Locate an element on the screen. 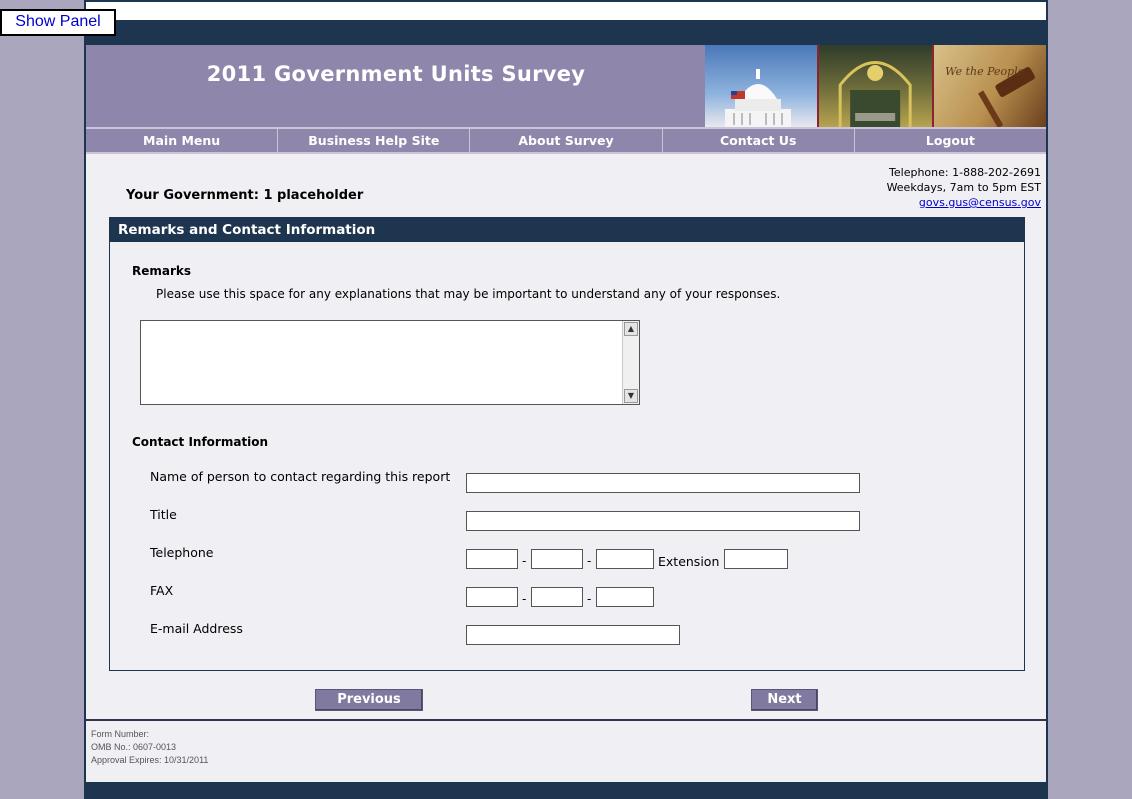 This screenshot has height=799, width=1132. banner-photos: We the People is located at coordinates (875, 86).